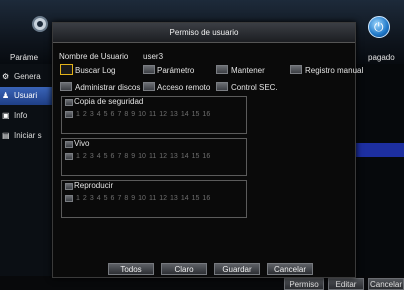 The image size is (404, 290). I want to click on user-list-panel, so click(380, 177).